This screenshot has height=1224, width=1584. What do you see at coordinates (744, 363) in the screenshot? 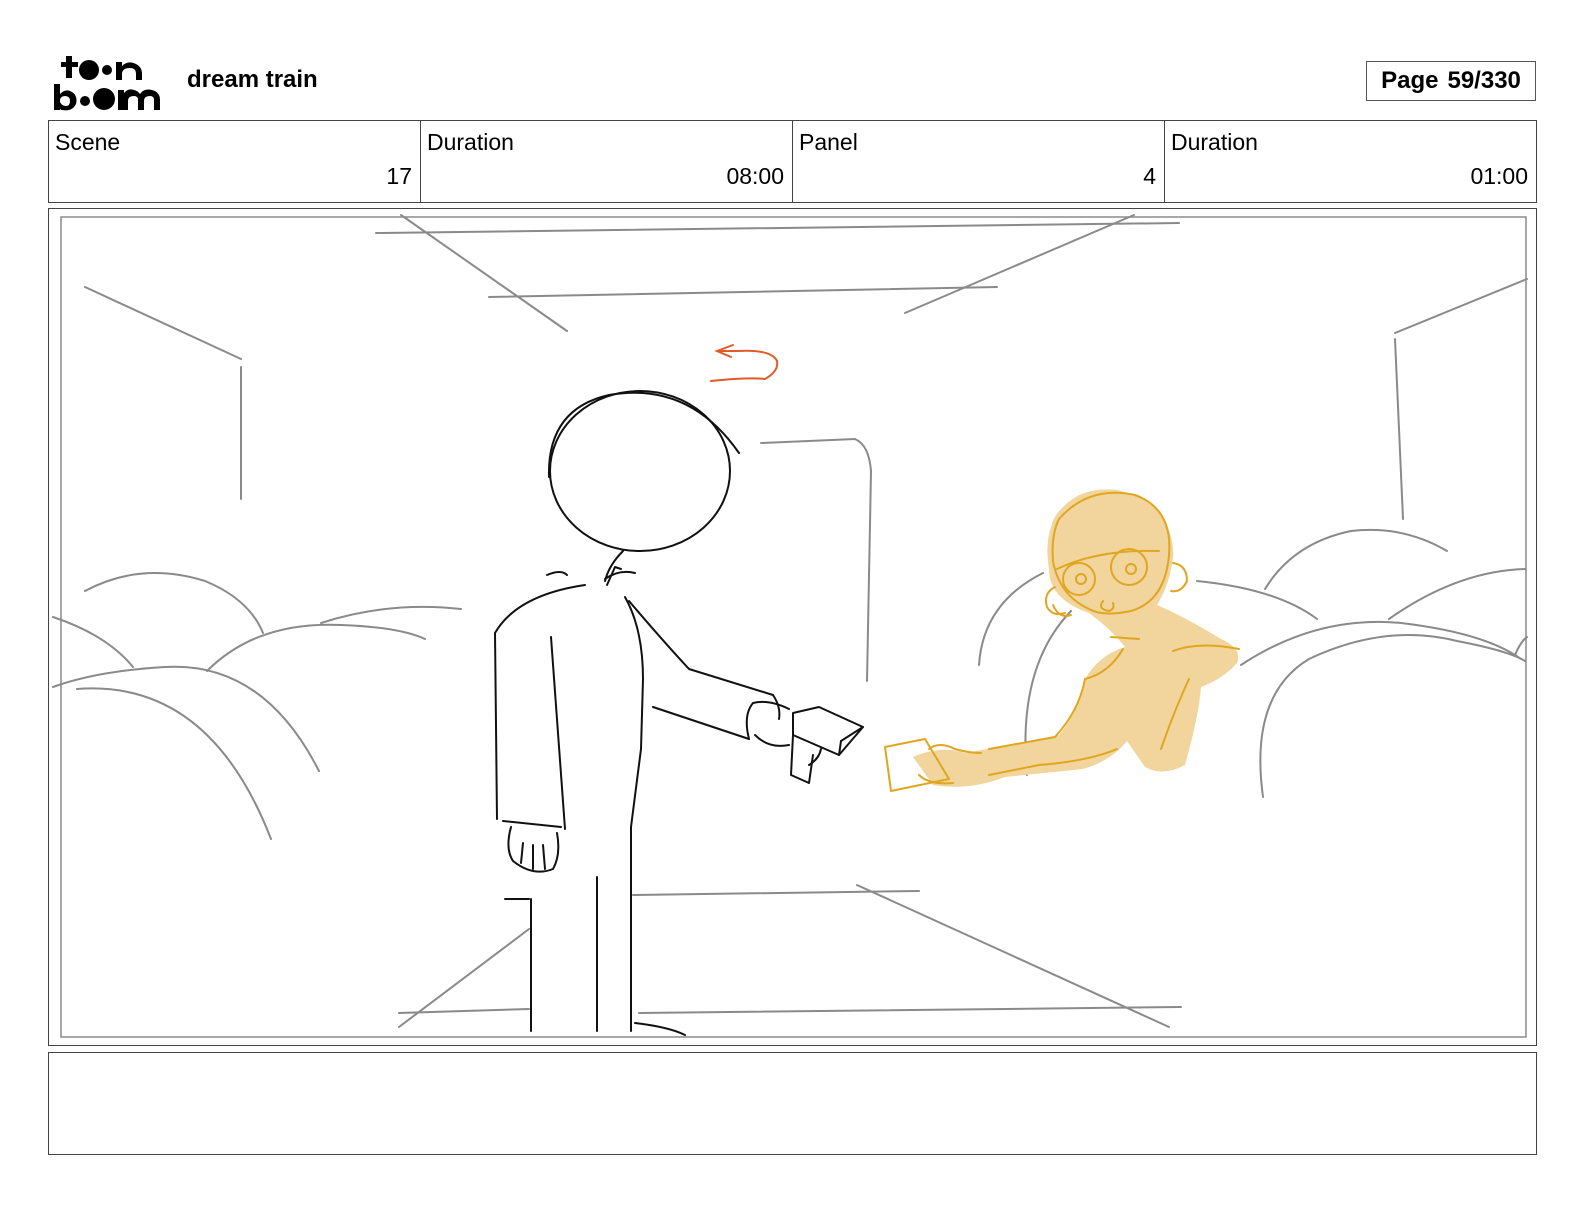
I see `turn-arrow-icon` at bounding box center [744, 363].